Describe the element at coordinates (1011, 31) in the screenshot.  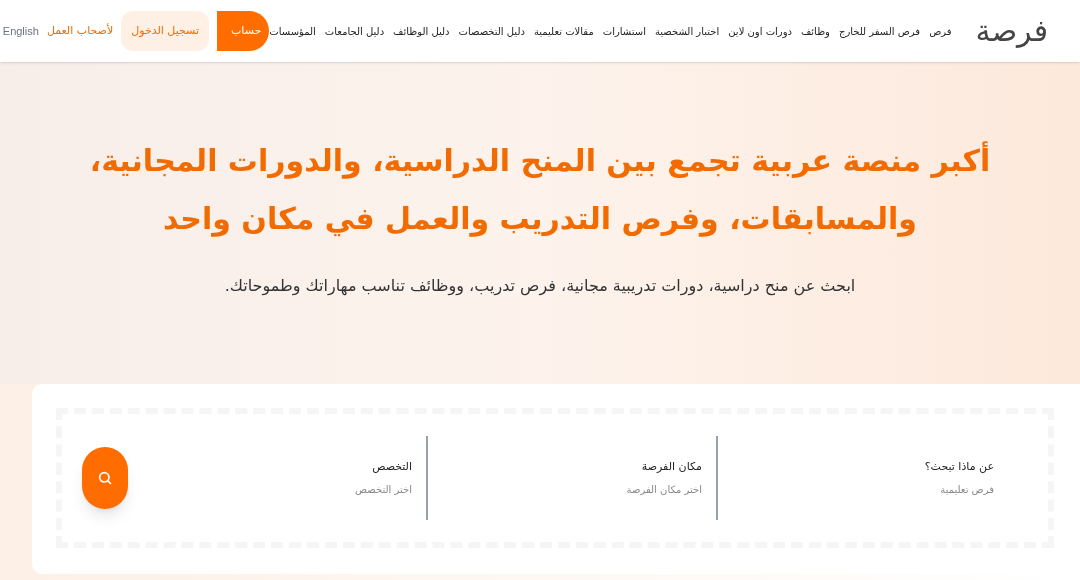
I see `site-logo: فرصة` at that location.